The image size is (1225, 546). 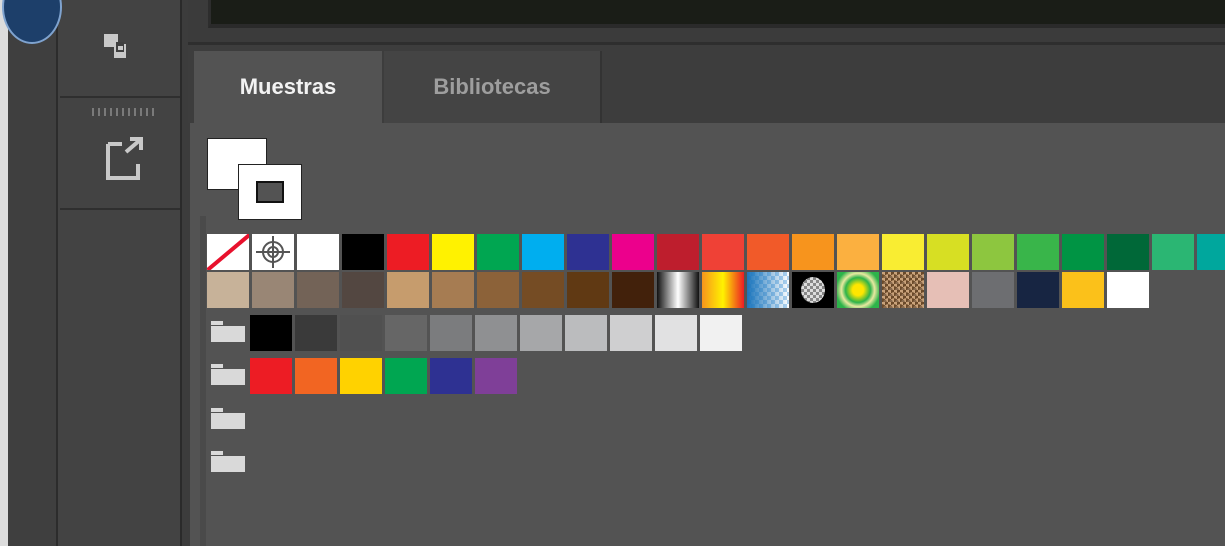 I want to click on tab-swatches: Muestras, so click(x=288, y=87).